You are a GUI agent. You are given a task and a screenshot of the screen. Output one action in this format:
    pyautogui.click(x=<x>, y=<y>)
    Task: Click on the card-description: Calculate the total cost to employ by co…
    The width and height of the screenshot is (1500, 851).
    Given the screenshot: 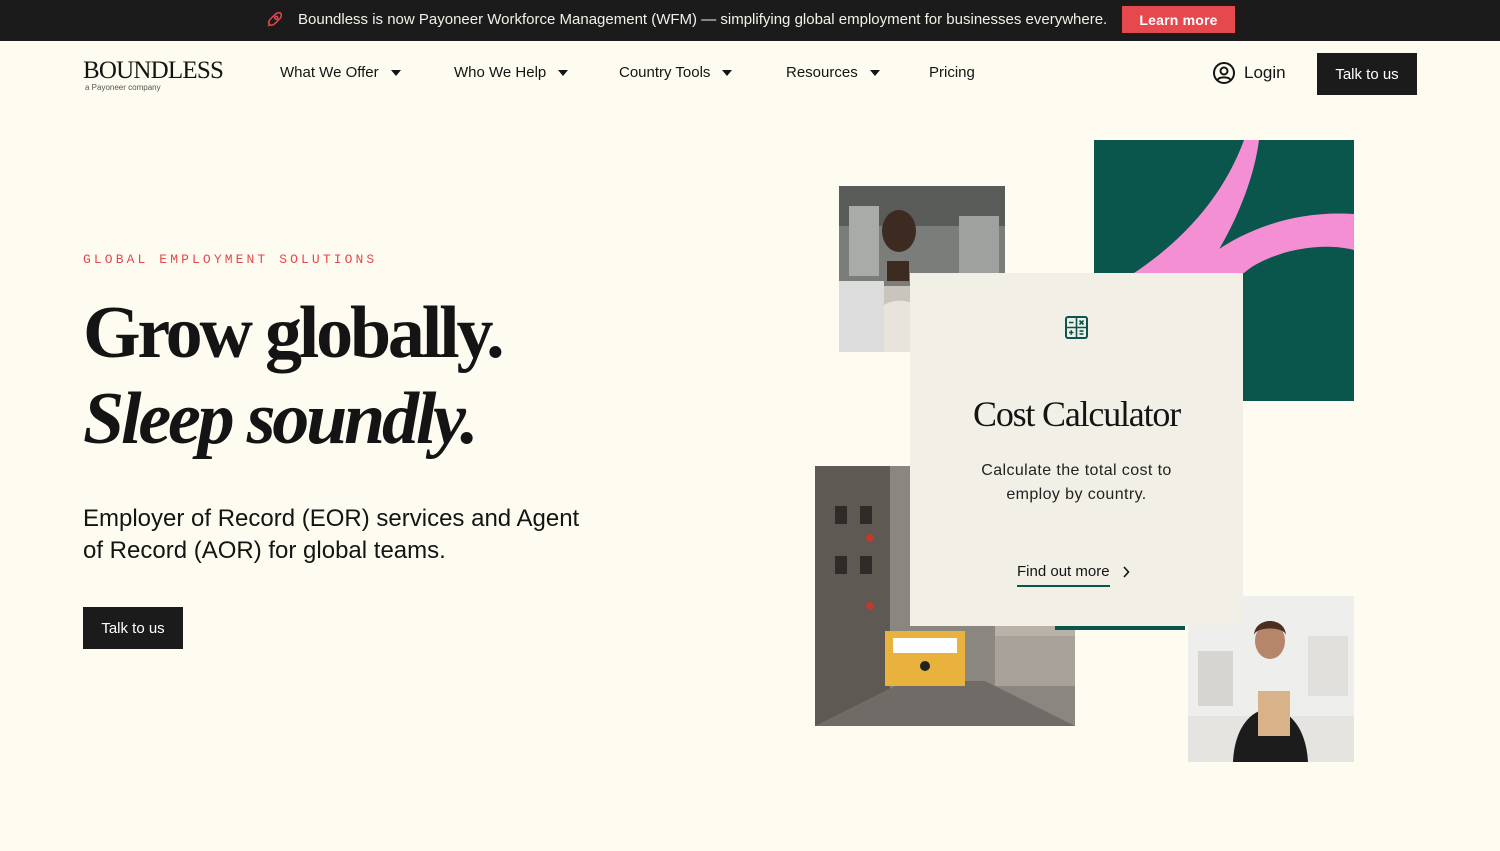 What is the action you would take?
    pyautogui.click(x=1076, y=482)
    